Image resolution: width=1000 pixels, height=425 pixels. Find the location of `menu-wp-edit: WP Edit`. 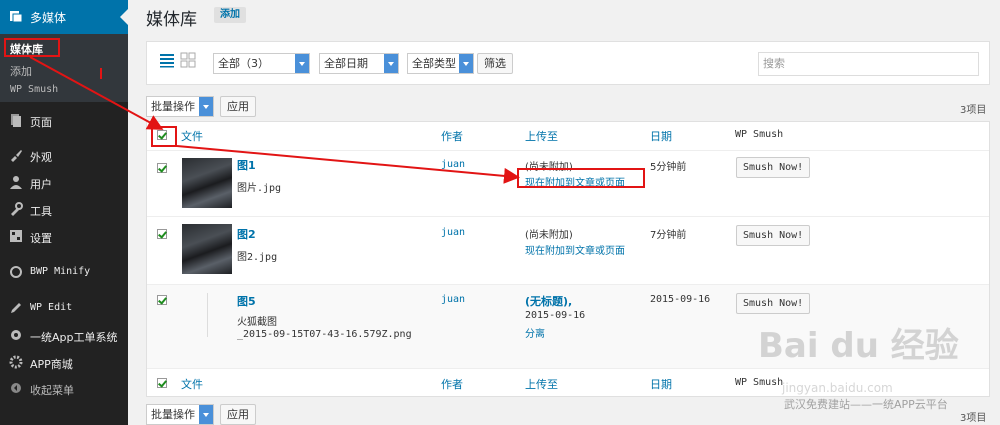

menu-wp-edit: WP Edit is located at coordinates (64, 309).